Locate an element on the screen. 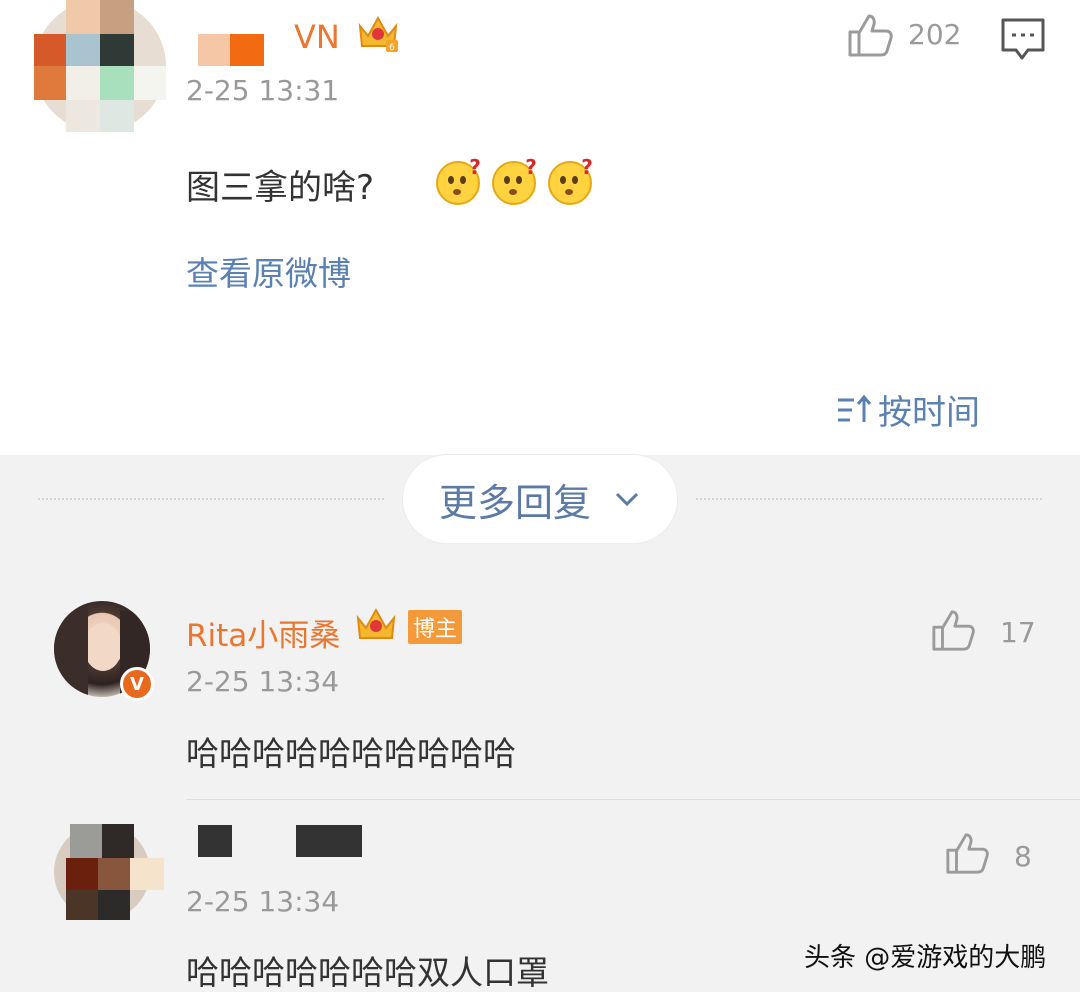 The image size is (1080, 994). sort-label: 按时间 is located at coordinates (929, 413).